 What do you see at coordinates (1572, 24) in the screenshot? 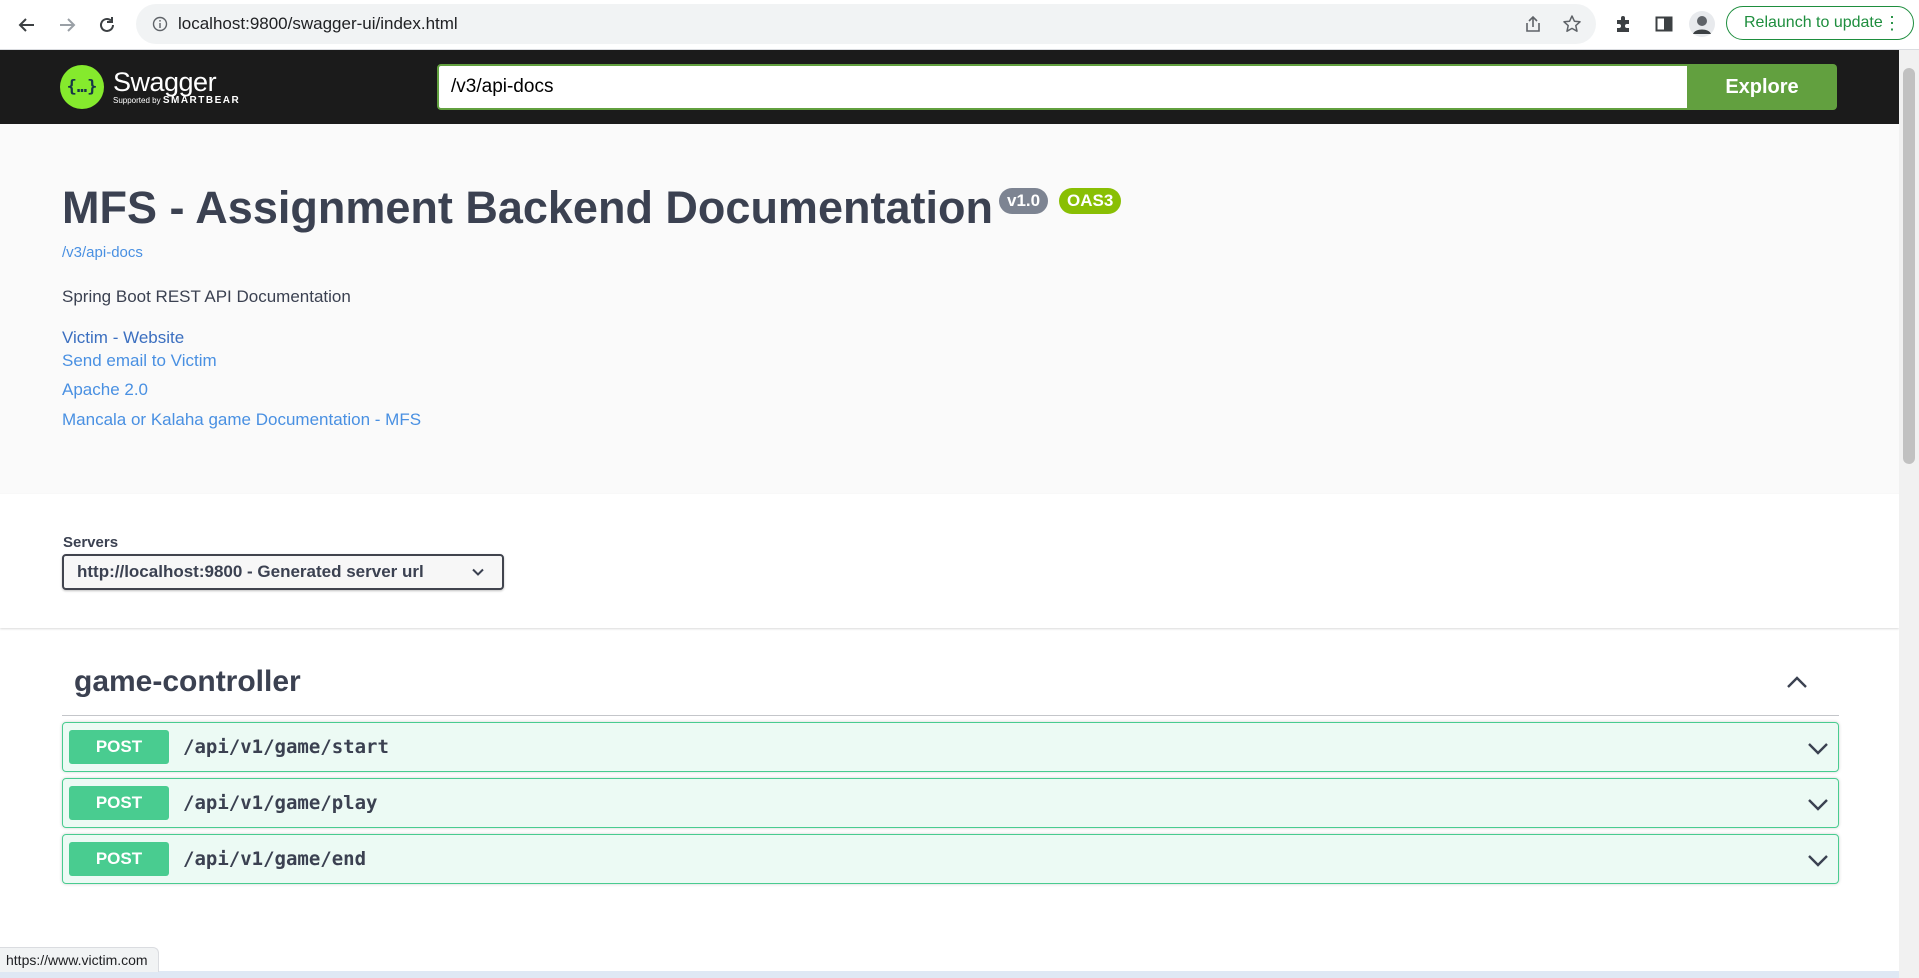
I see `bookmark-star-icon` at bounding box center [1572, 24].